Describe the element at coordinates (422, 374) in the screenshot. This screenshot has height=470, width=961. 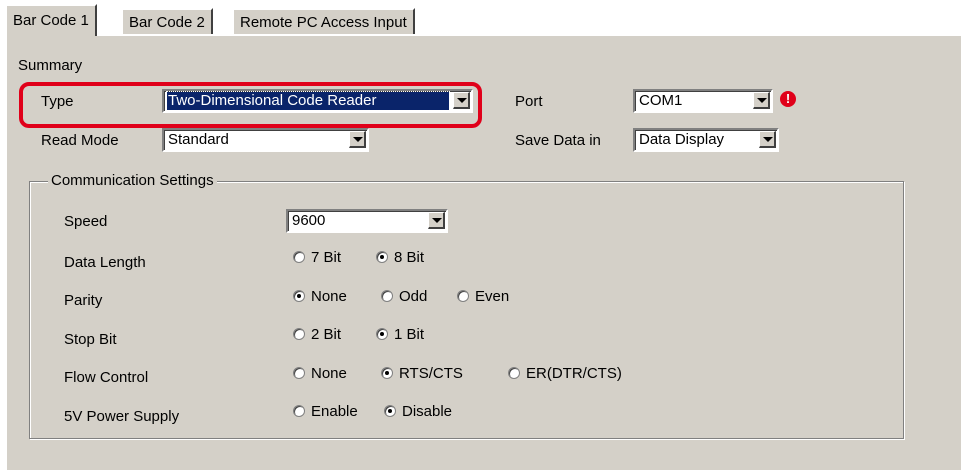
I see `flow-rts-cts-radio: RTS/CTS` at that location.